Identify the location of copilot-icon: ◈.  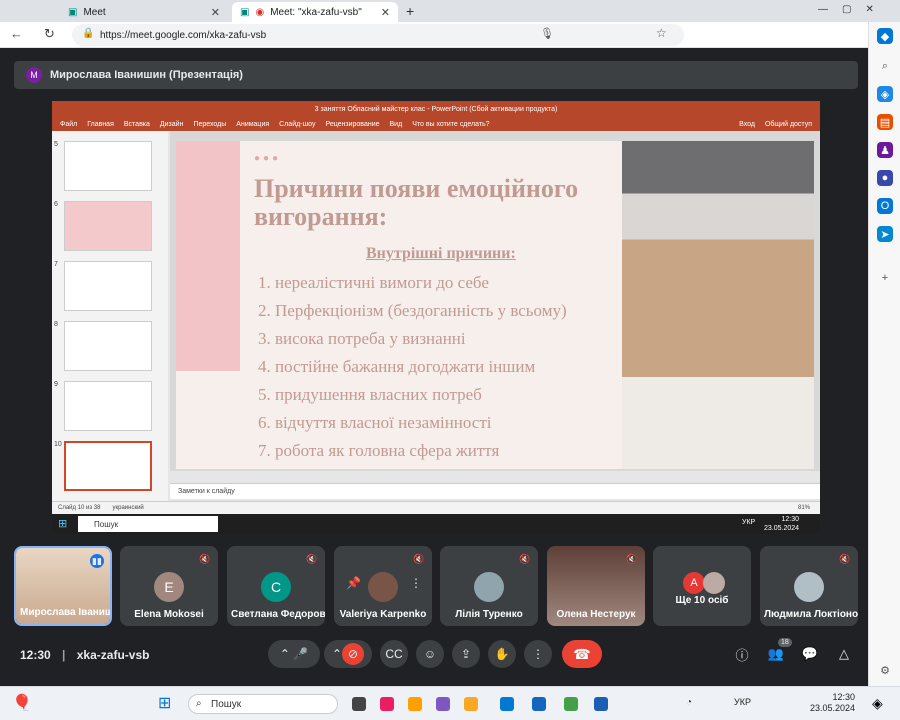
(877, 703).